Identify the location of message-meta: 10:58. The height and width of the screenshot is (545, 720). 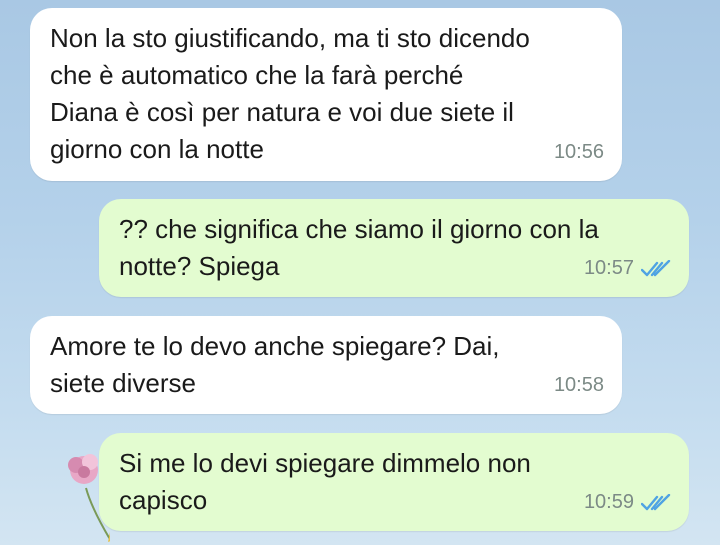
(579, 385).